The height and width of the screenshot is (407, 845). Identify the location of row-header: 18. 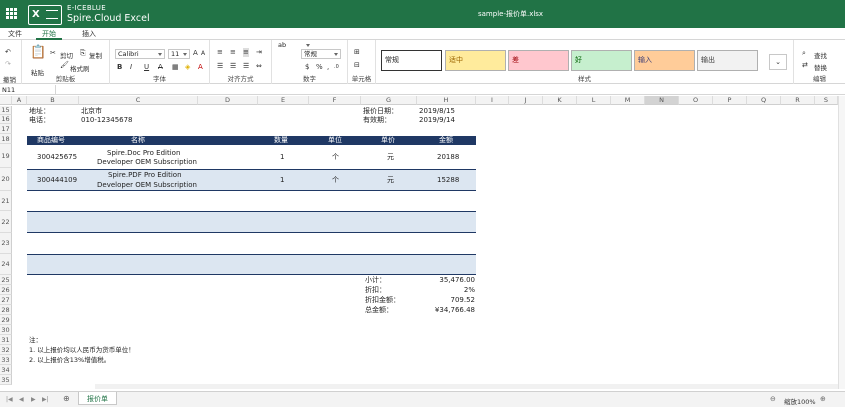
(6, 139).